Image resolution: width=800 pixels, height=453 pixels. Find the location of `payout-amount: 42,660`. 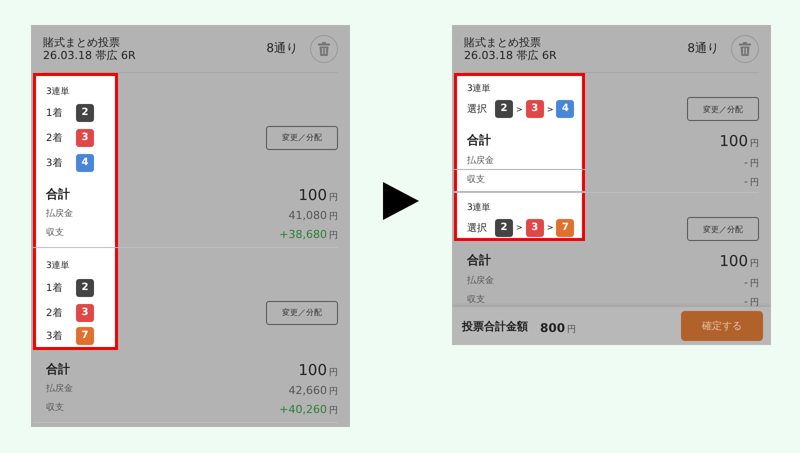

payout-amount: 42,660 is located at coordinates (307, 390).